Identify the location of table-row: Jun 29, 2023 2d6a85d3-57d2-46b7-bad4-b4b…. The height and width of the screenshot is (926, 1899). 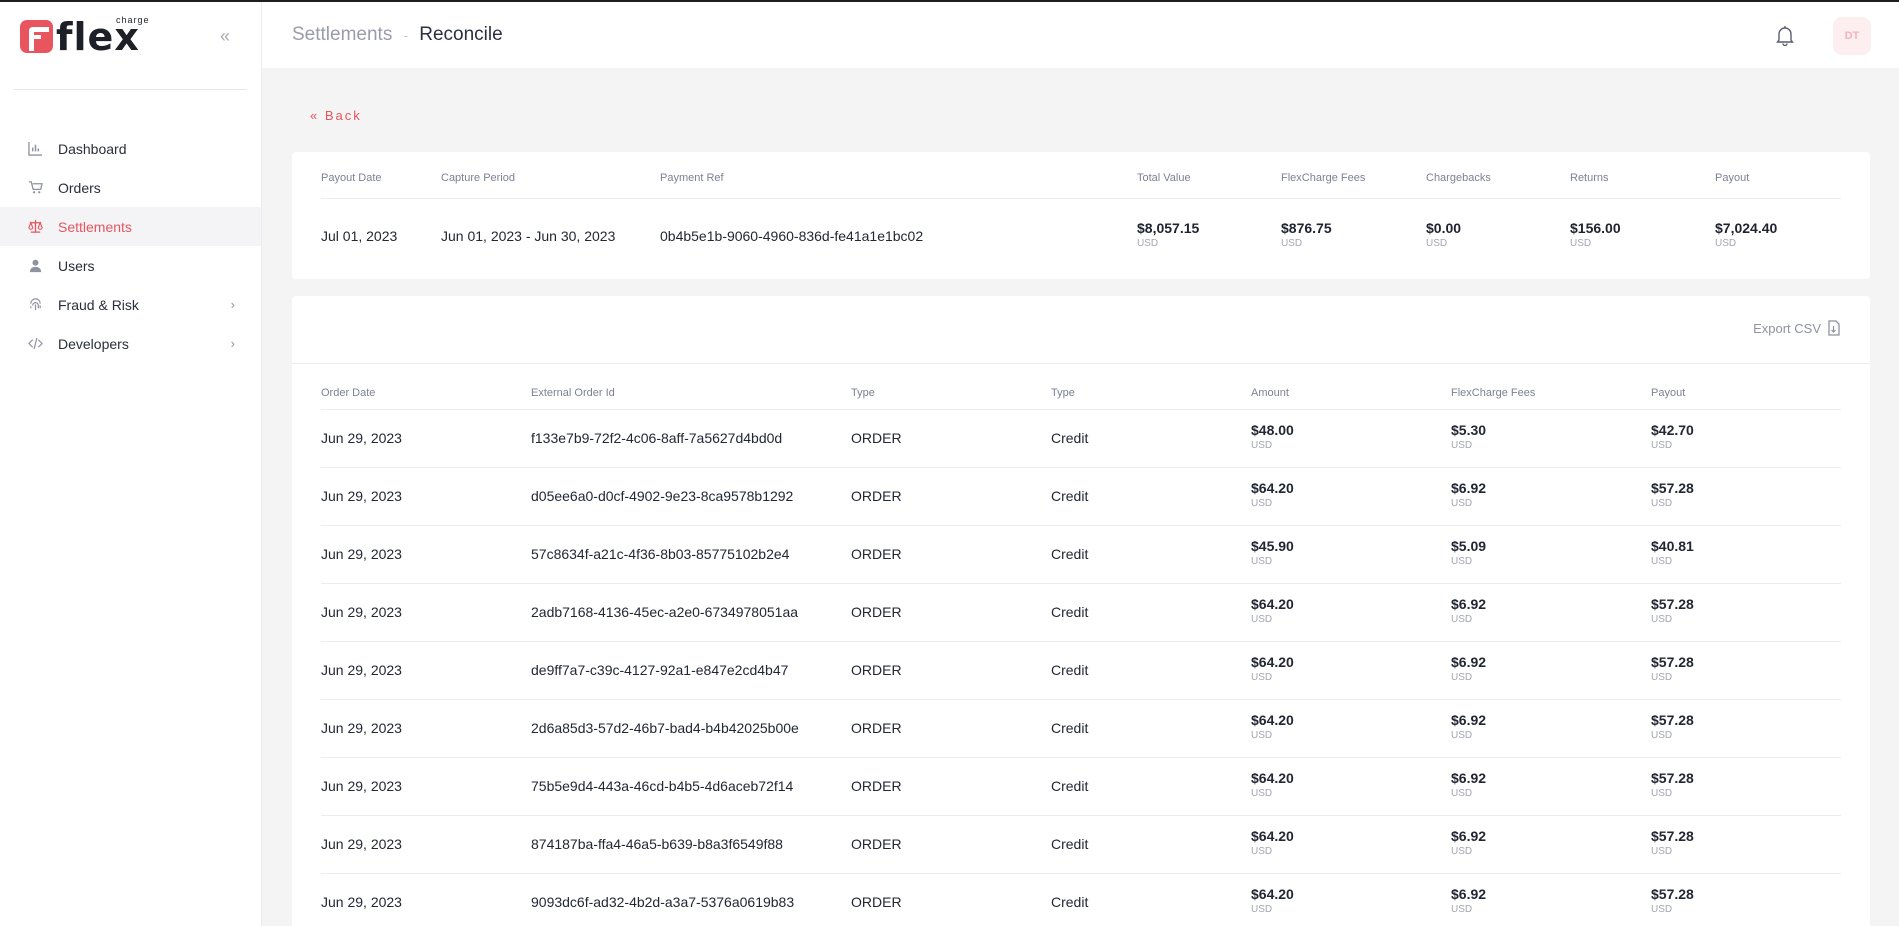
(1081, 729).